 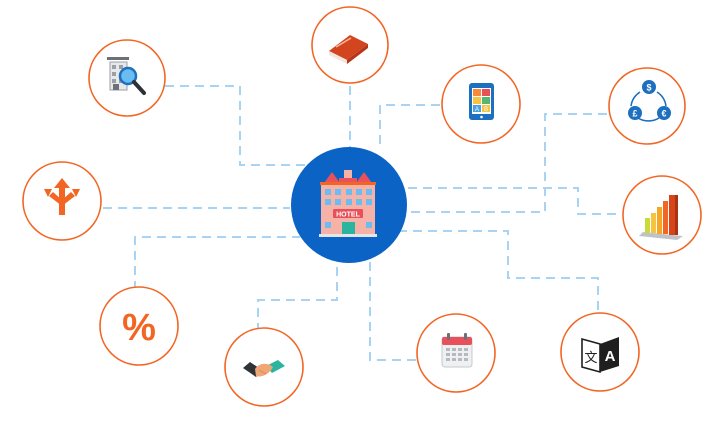 What do you see at coordinates (647, 106) in the screenshot?
I see `node-currency: $ £ €` at bounding box center [647, 106].